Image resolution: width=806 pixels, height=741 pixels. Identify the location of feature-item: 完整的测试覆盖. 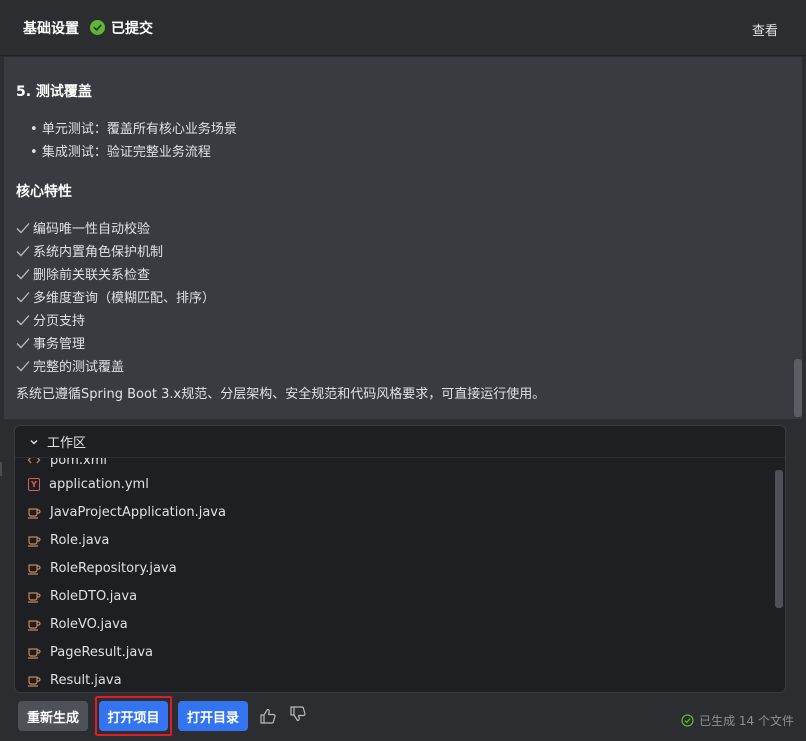
(70, 365).